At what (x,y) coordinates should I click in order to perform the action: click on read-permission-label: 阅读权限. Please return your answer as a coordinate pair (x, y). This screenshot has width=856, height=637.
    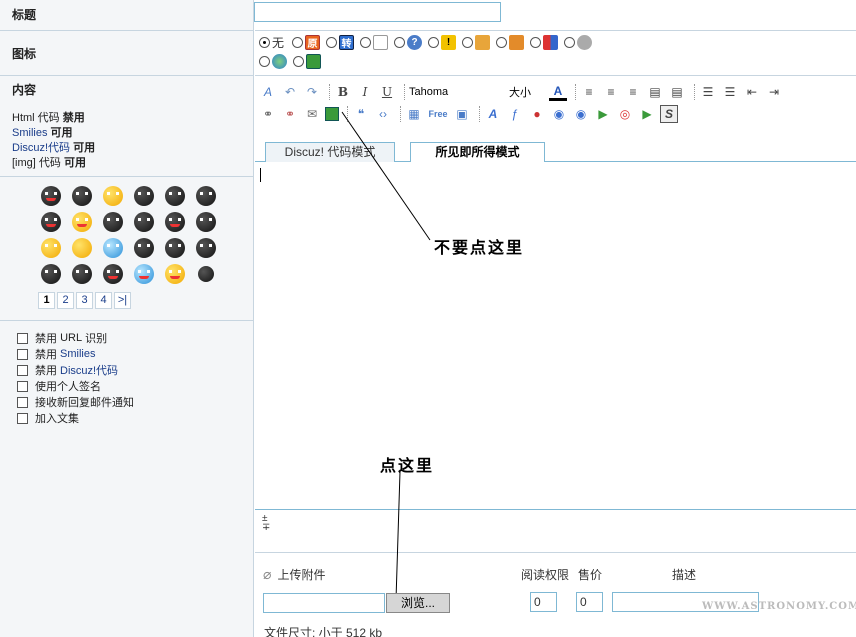
    Looking at the image, I should click on (545, 575).